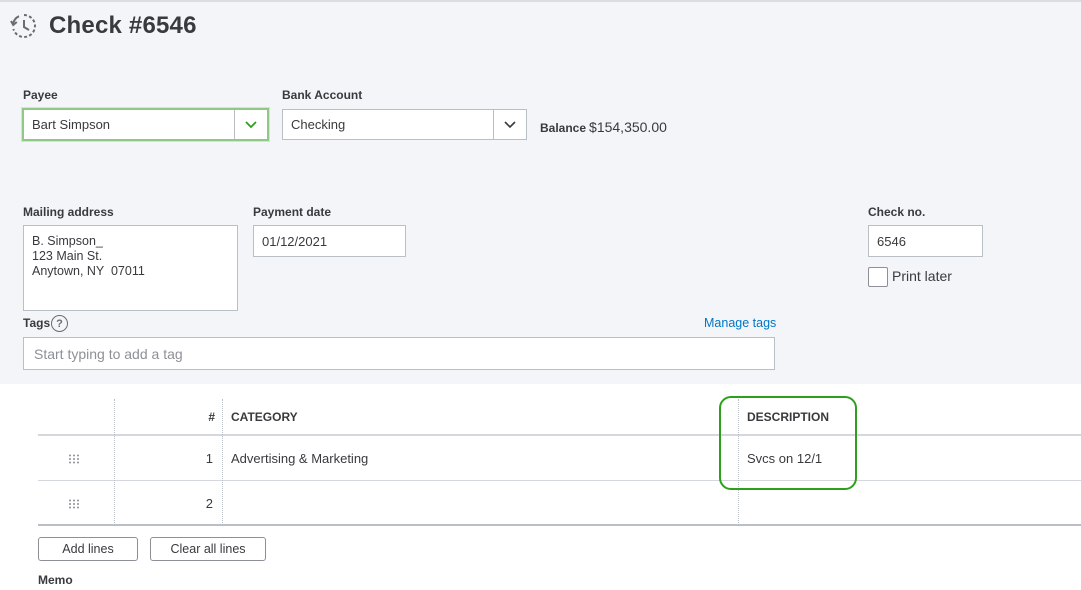  I want to click on recurring-clock-icon, so click(24, 26).